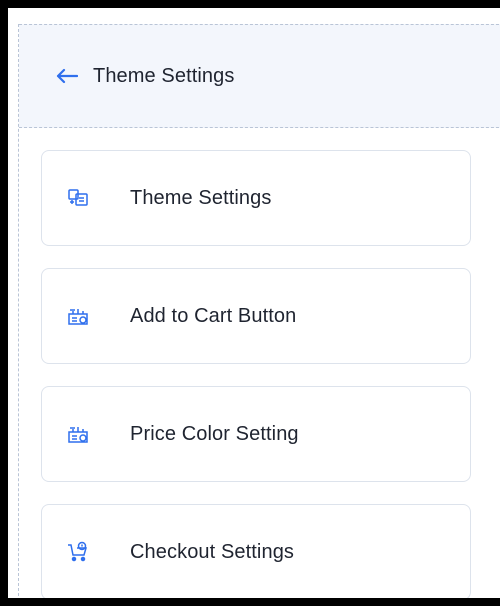 The image size is (500, 606). What do you see at coordinates (212, 551) in the screenshot?
I see `menu-item-label: Checkout Settings` at bounding box center [212, 551].